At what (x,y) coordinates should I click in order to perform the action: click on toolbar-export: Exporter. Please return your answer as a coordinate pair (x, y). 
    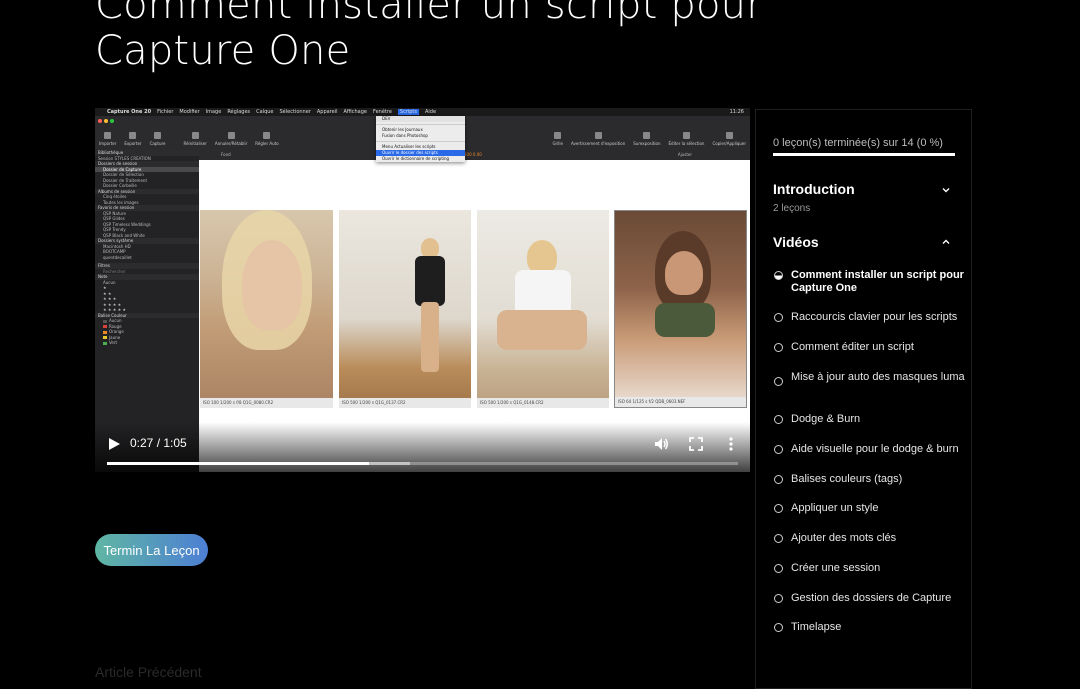
    Looking at the image, I should click on (133, 139).